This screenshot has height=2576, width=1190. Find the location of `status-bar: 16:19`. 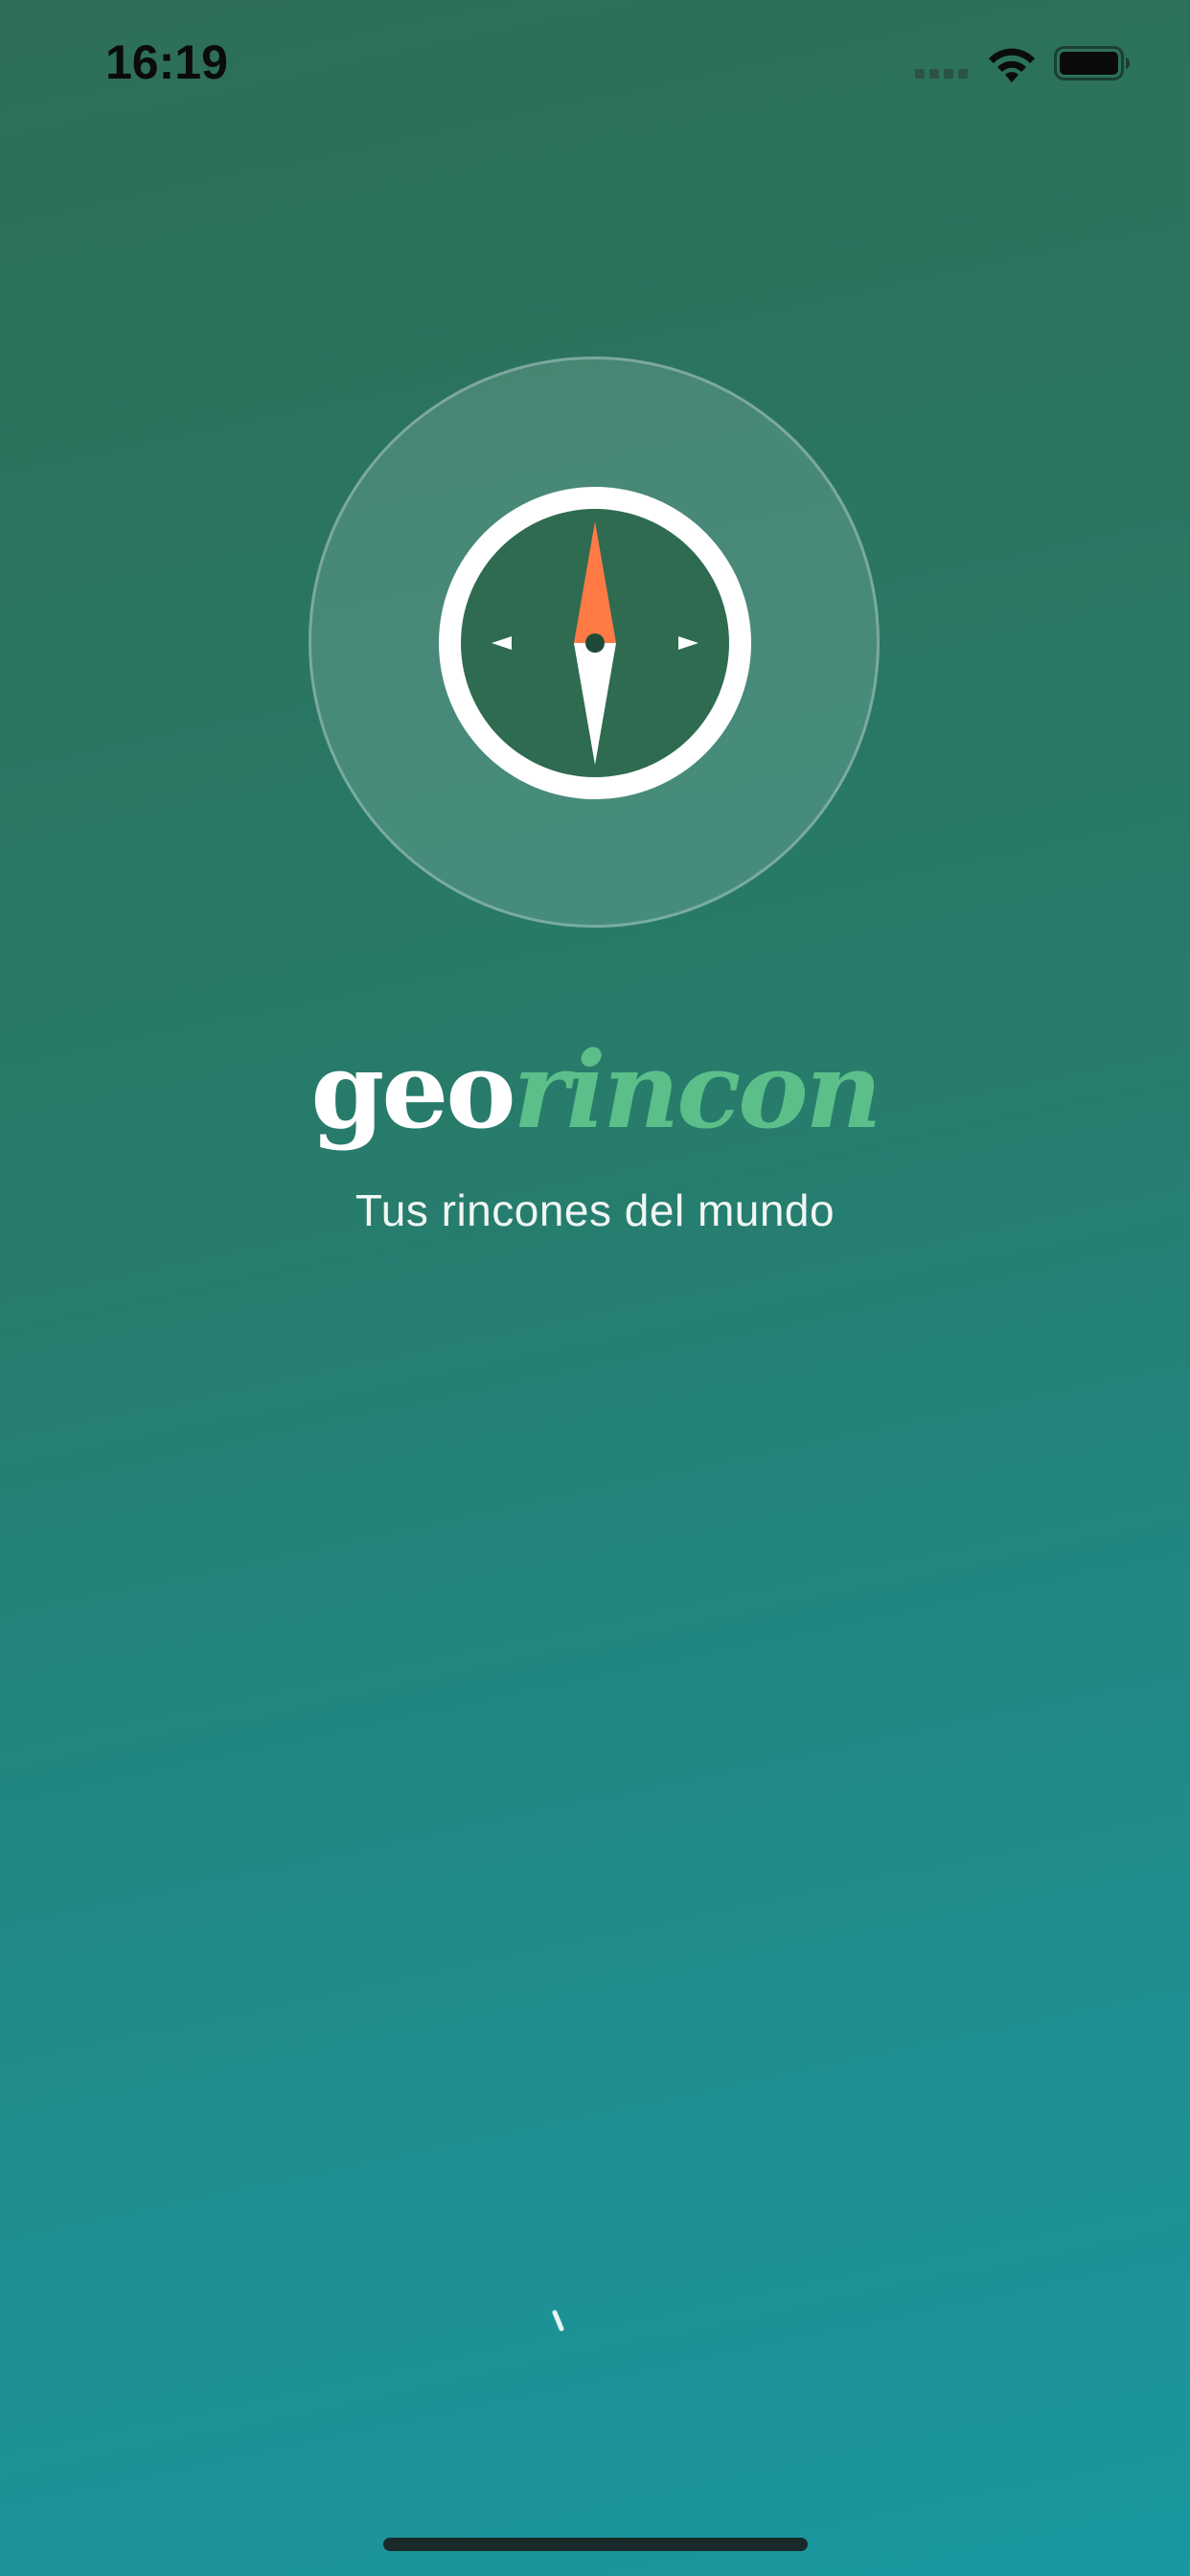

status-bar: 16:19 is located at coordinates (595, 63).